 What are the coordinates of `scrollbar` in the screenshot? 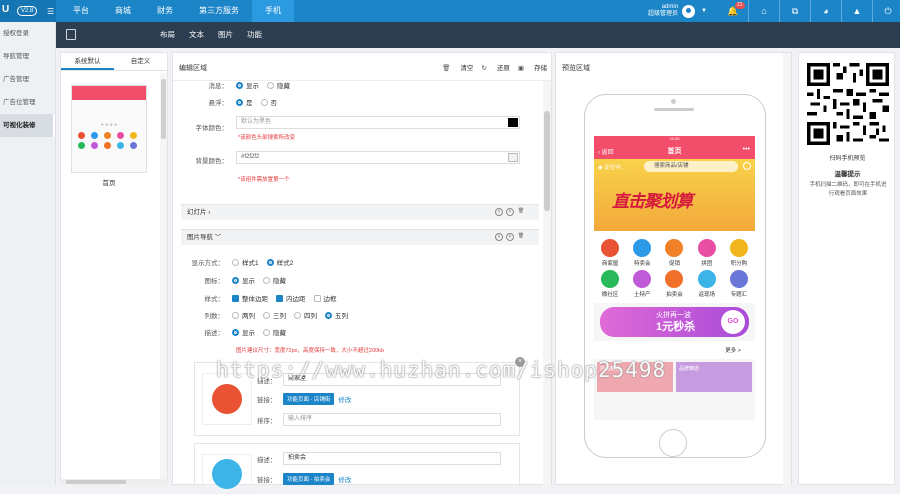 It's located at (163, 278).